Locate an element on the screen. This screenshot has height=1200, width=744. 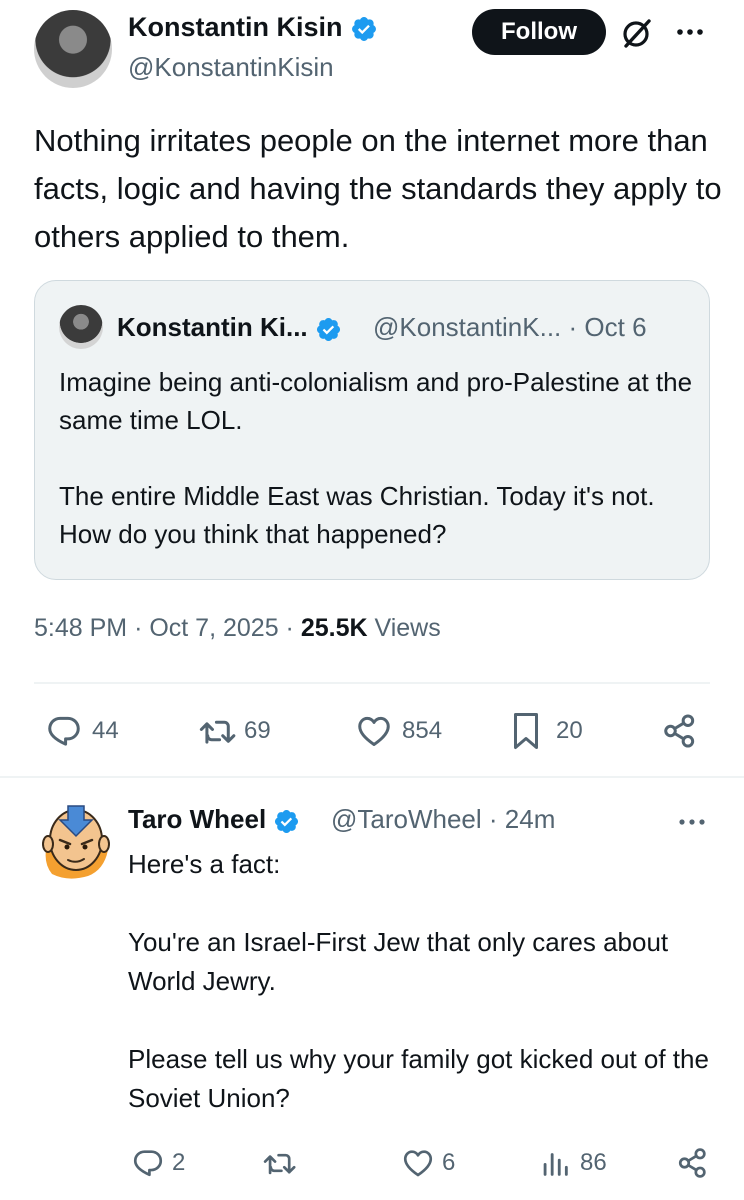
author-handle: @KonstantinKisin is located at coordinates (231, 67).